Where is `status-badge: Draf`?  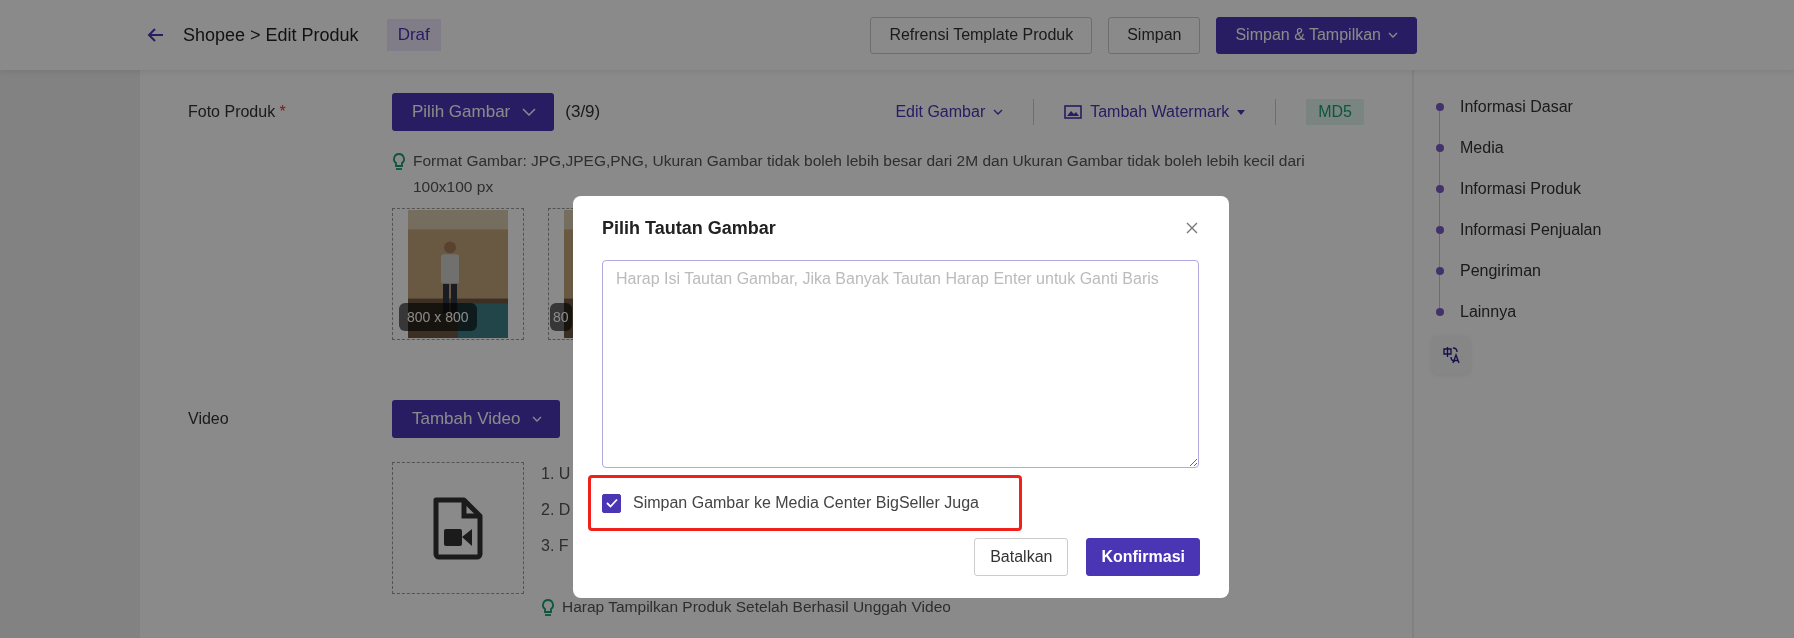 status-badge: Draf is located at coordinates (413, 35).